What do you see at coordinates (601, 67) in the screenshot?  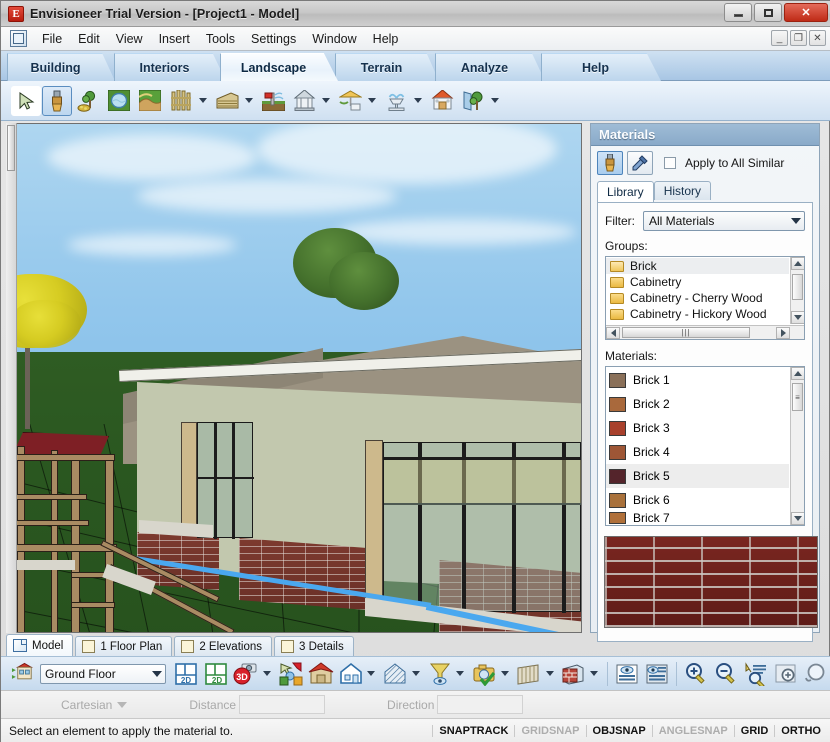 I see `ribbon-tab-help: Help` at bounding box center [601, 67].